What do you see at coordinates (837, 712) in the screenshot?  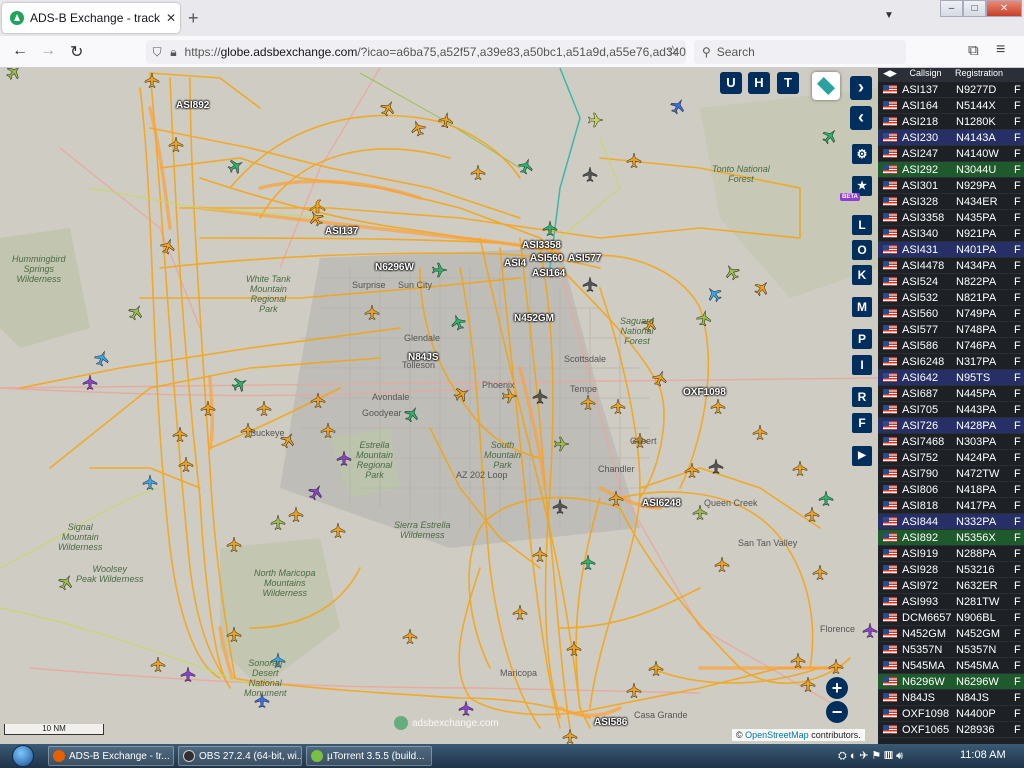 I see `zoom-out-button: −` at bounding box center [837, 712].